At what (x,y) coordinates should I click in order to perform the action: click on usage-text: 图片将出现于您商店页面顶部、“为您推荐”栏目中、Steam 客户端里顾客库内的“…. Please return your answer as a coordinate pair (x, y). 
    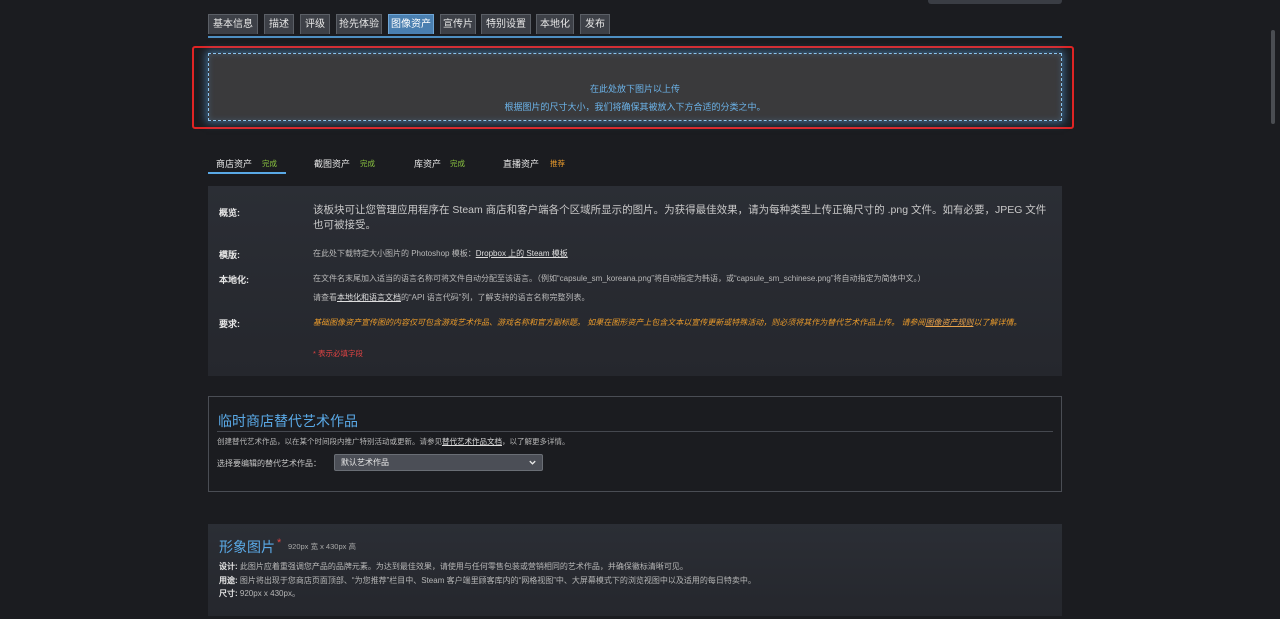
    Looking at the image, I should click on (497, 580).